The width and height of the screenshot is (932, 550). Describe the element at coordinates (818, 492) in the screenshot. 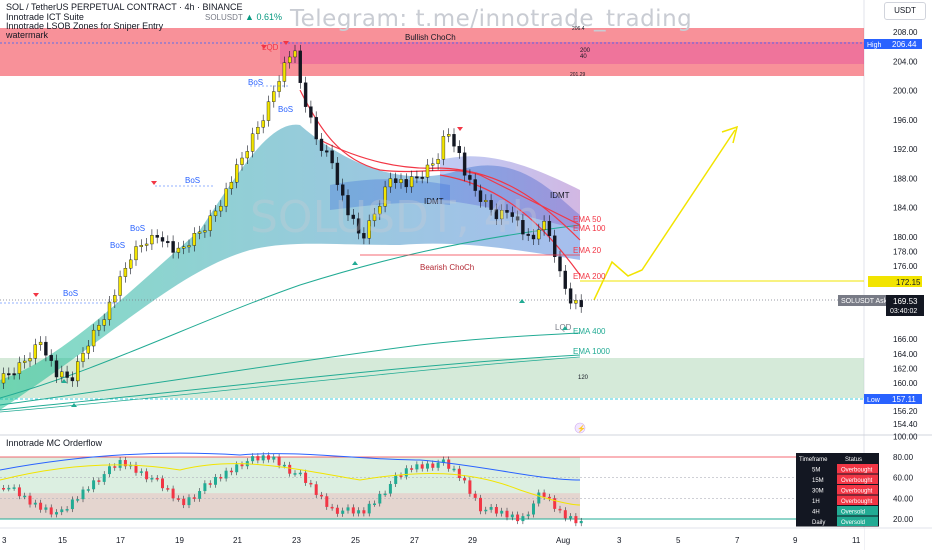

I see `timeframe-cell: 30M` at that location.